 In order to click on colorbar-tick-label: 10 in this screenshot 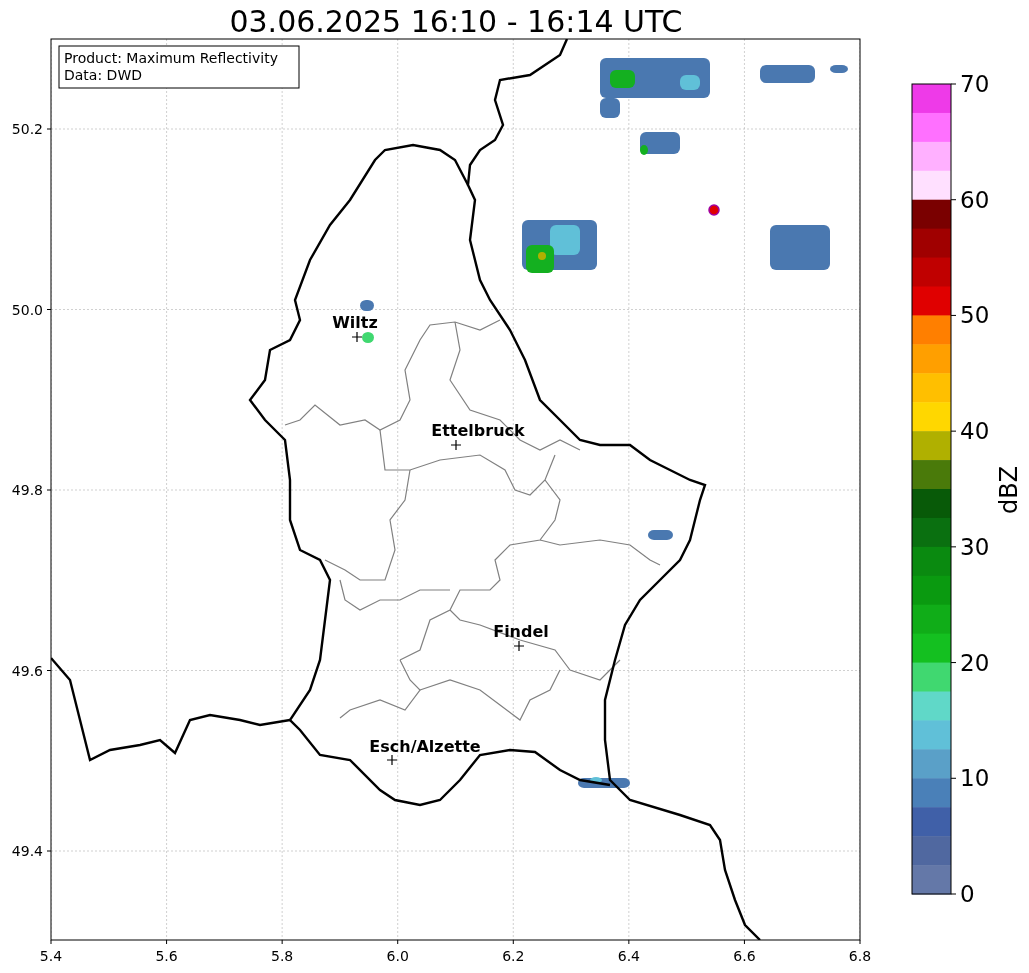, I will do `click(975, 778)`.